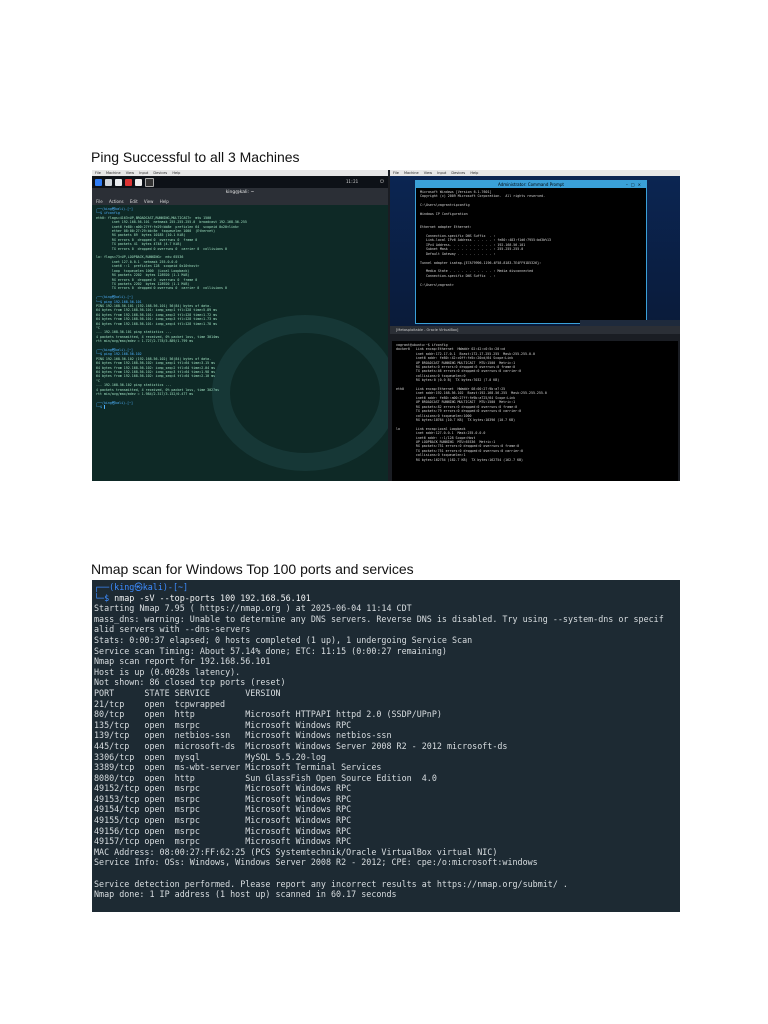 The width and height of the screenshot is (768, 1024). I want to click on power-icon: ⏻, so click(382, 182).